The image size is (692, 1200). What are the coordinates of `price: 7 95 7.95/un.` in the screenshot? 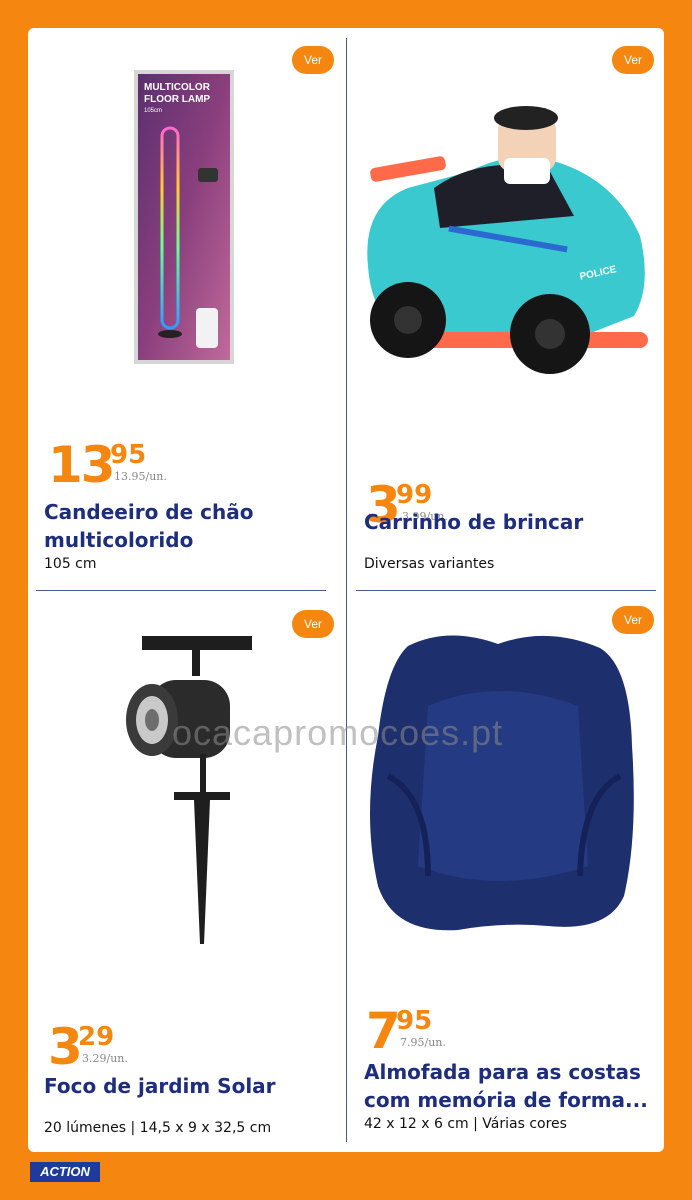 It's located at (406, 1031).